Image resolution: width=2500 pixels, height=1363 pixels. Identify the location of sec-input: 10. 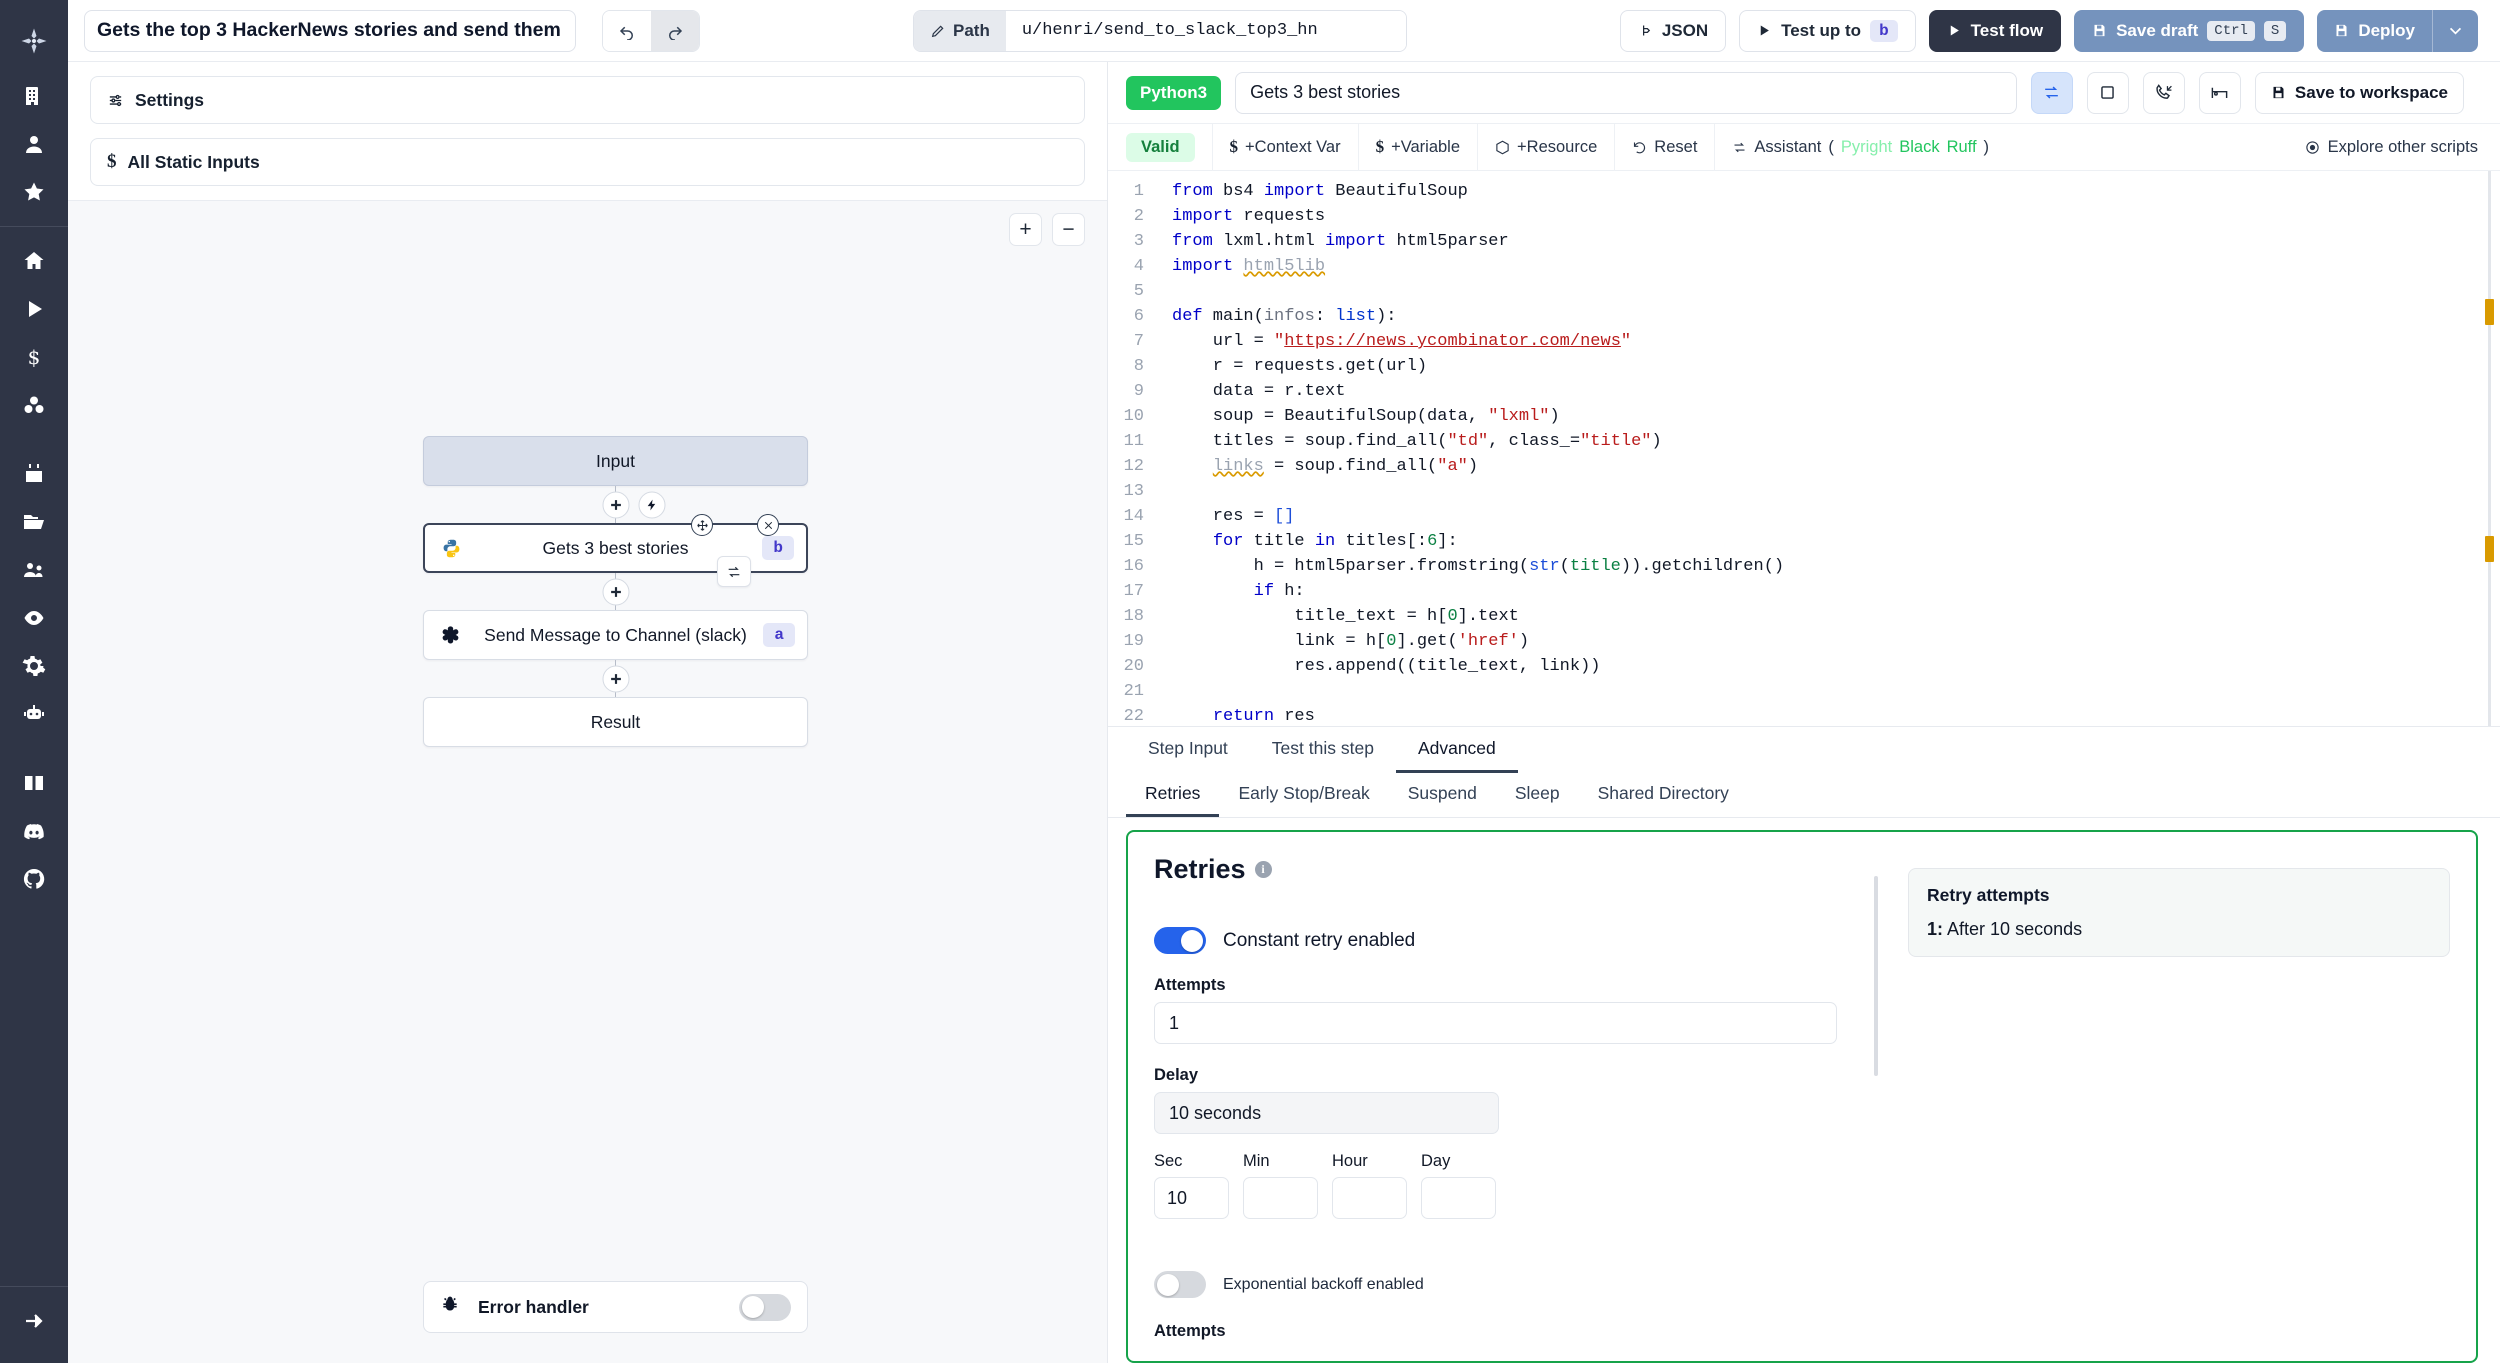
(1191, 1198).